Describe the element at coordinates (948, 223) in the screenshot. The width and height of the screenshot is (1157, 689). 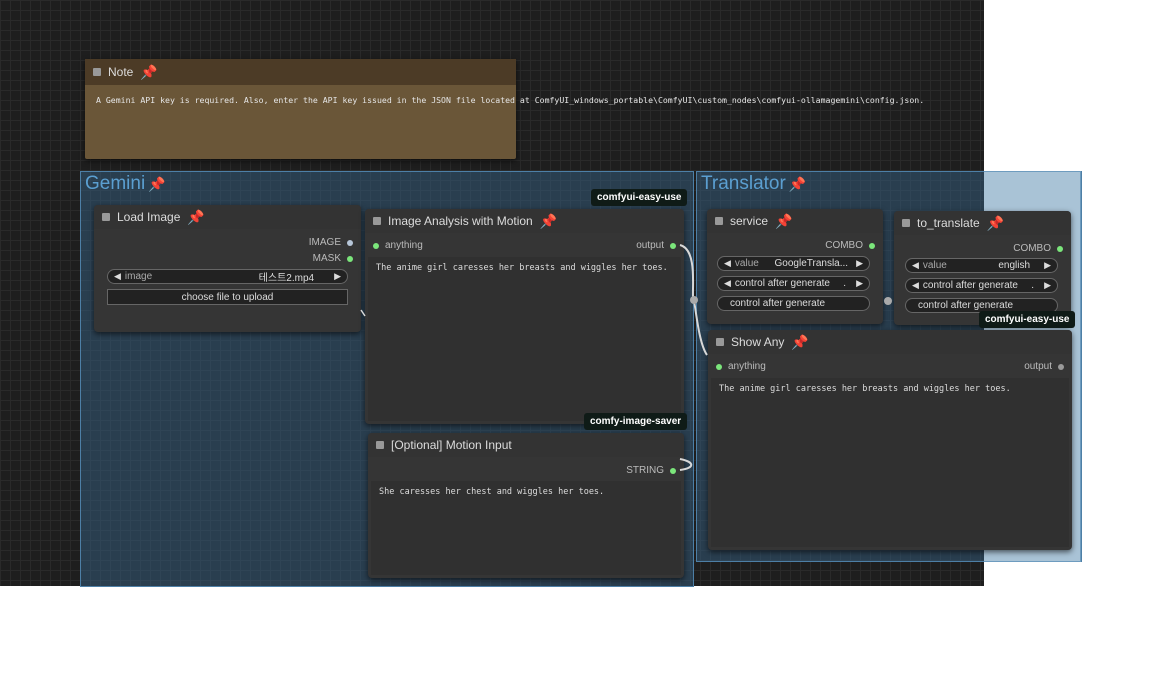
I see `node-title: to_translate` at that location.